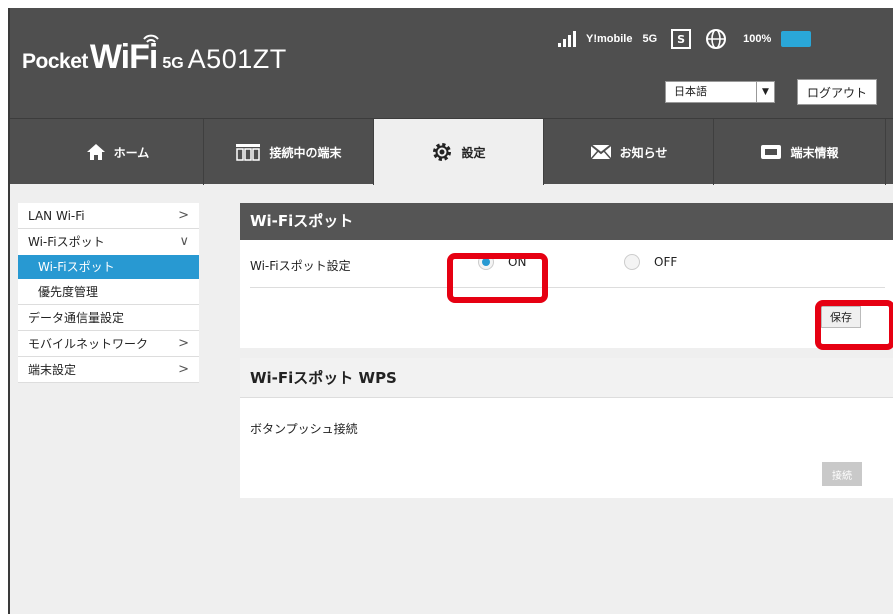  I want to click on sidebar-item-label: モバイルネットワーク, so click(88, 344).